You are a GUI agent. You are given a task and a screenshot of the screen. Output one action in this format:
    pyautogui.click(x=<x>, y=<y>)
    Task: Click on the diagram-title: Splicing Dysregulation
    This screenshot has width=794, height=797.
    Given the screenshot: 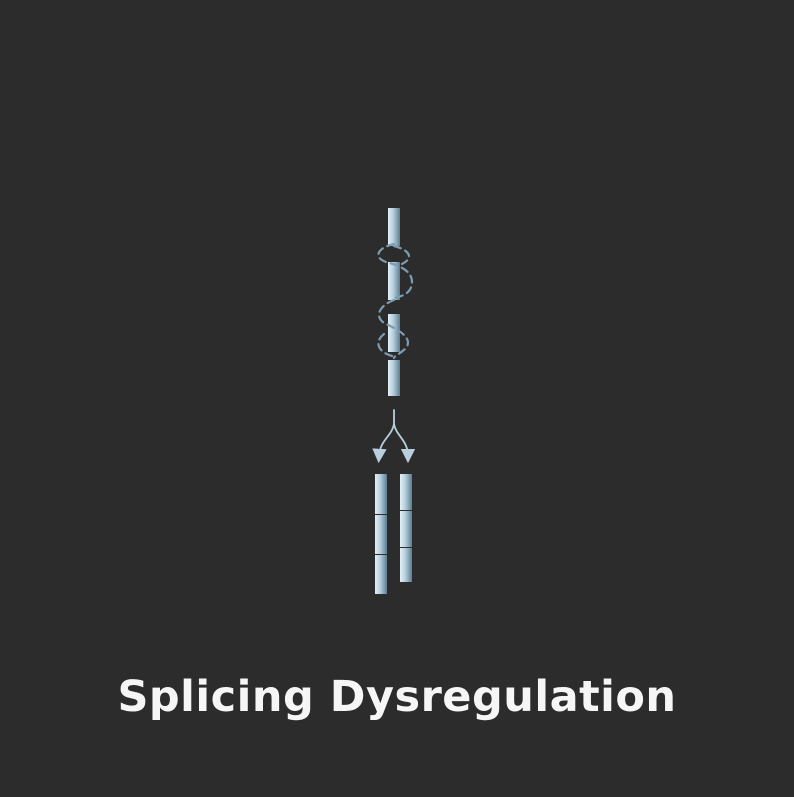 What is the action you would take?
    pyautogui.click(x=397, y=697)
    